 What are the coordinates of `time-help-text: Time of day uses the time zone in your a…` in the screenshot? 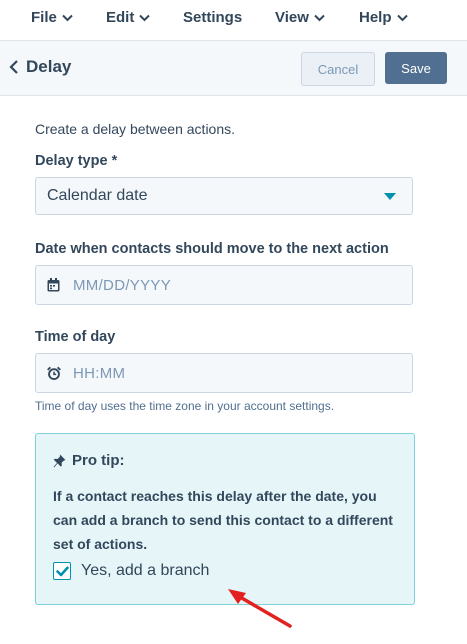 It's located at (185, 406).